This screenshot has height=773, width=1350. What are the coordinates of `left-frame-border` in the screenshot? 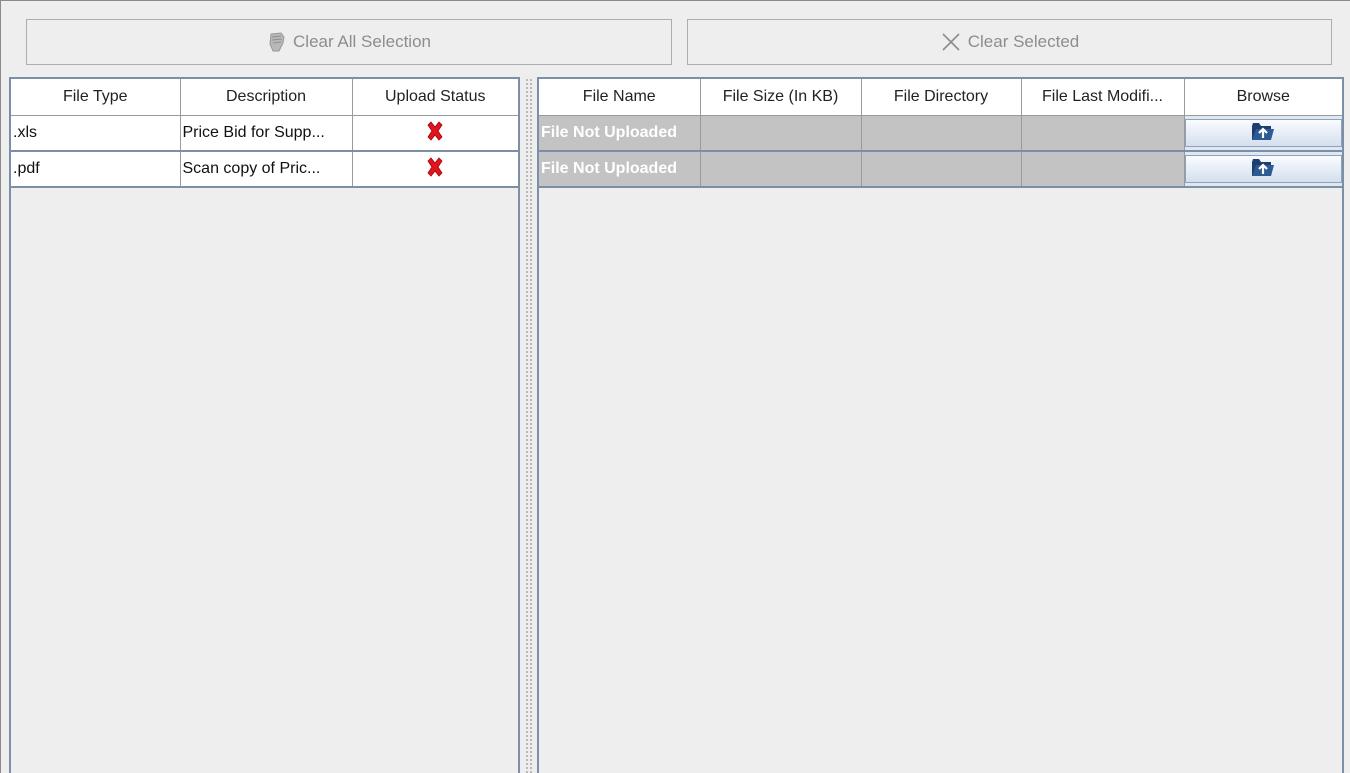 It's located at (0, 386).